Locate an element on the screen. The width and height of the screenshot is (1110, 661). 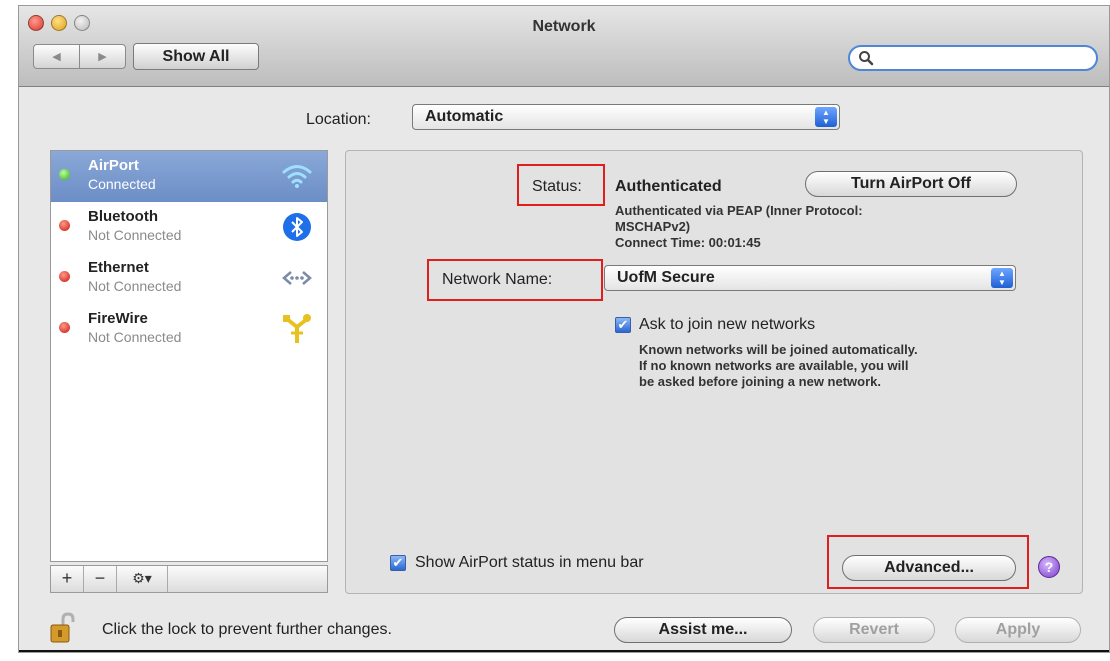
remove-service-button: − is located at coordinates (100, 579).